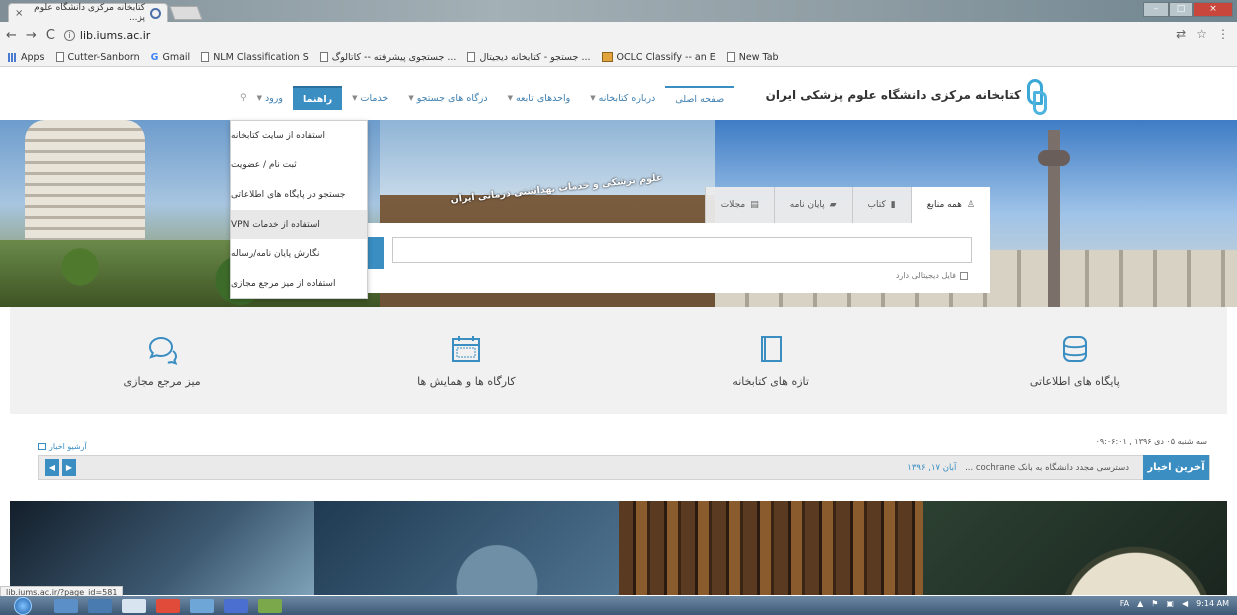  I want to click on nav-label: راهنما, so click(317, 99).